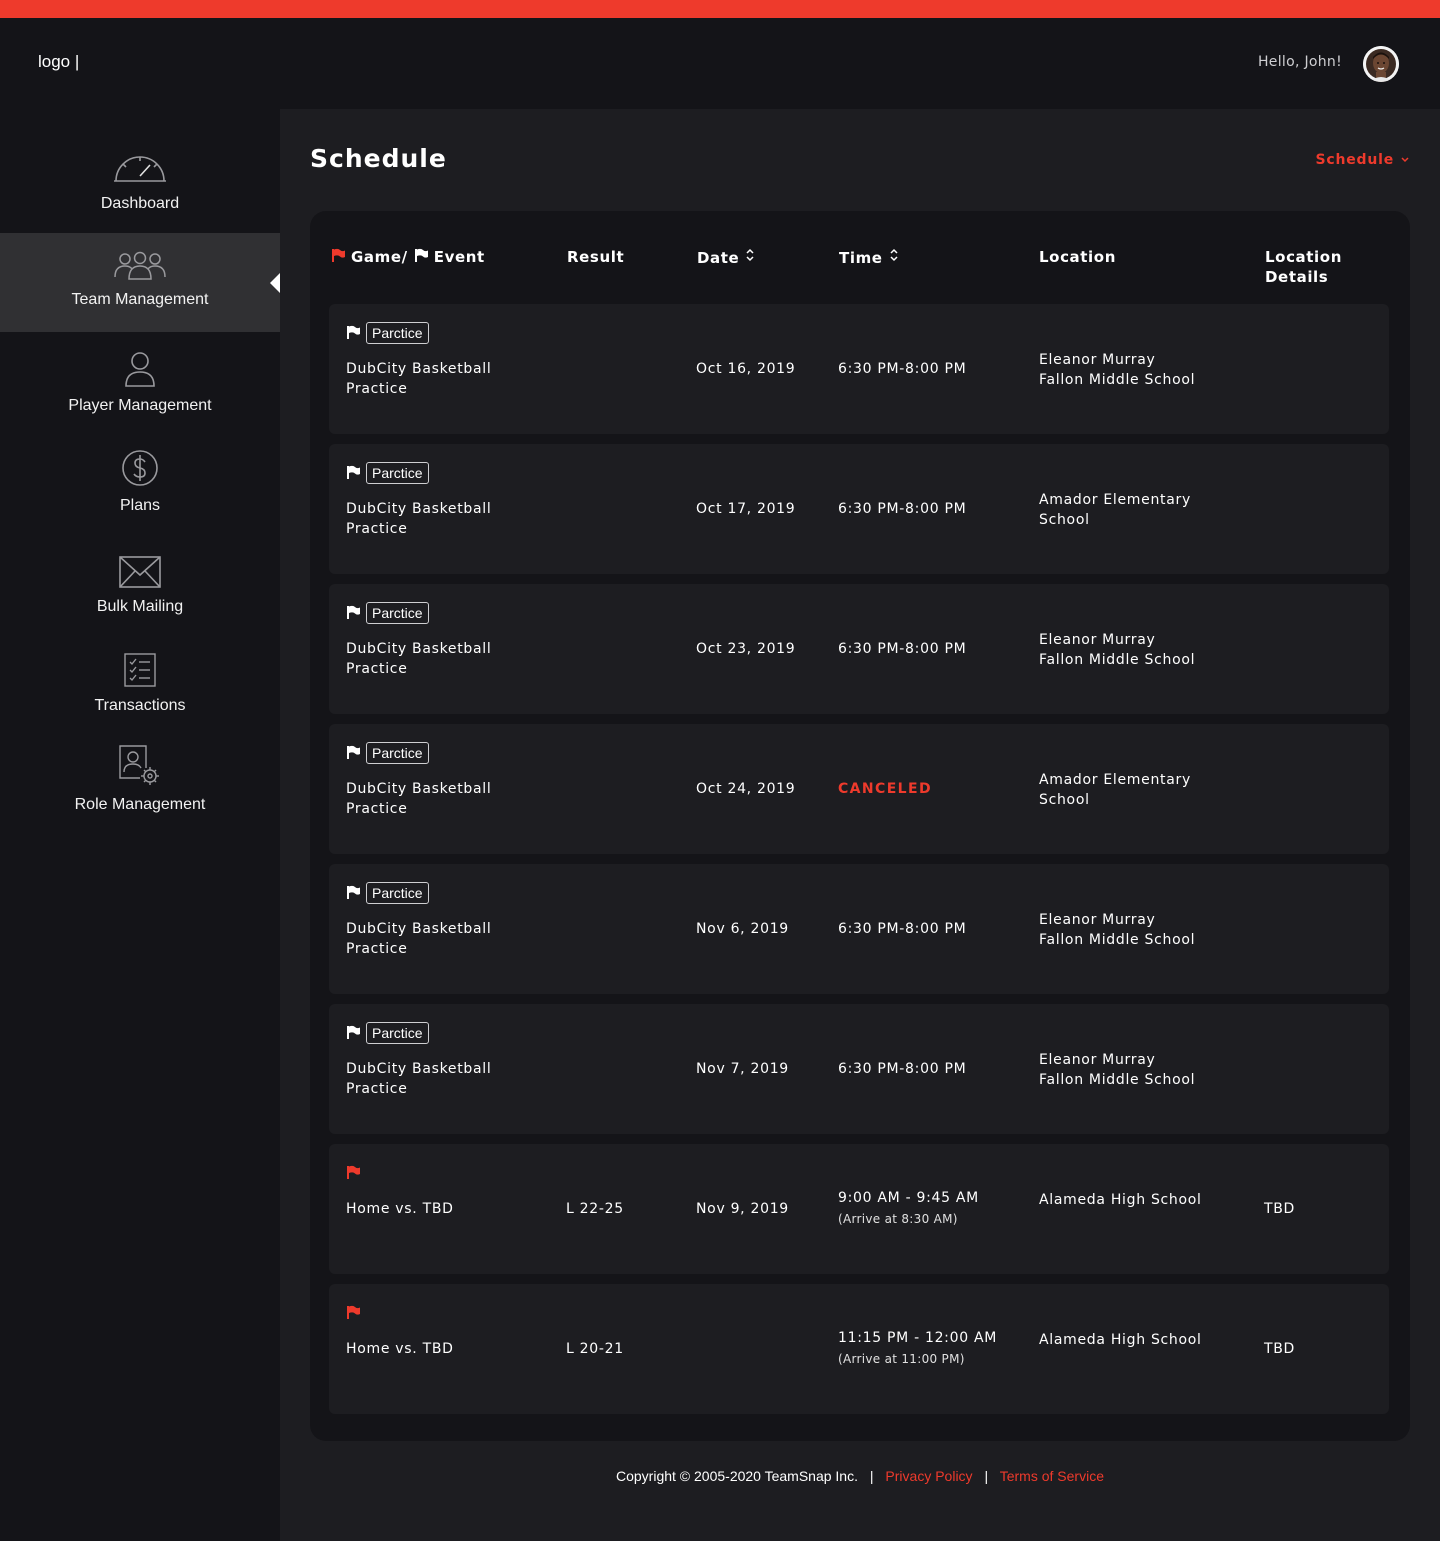 This screenshot has height=1541, width=1440. Describe the element at coordinates (140, 405) in the screenshot. I see `sidebar-item-label: Player Management` at that location.